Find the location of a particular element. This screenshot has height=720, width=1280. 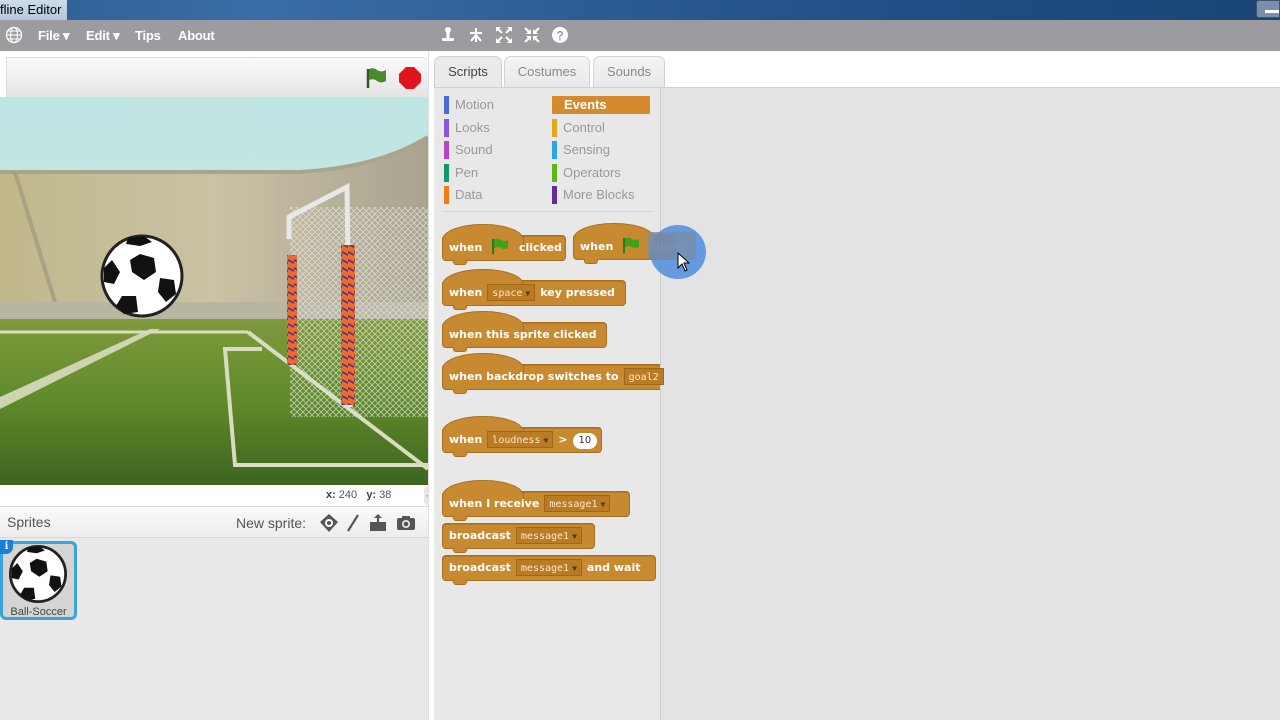

category-motion: Motion is located at coordinates (469, 105).